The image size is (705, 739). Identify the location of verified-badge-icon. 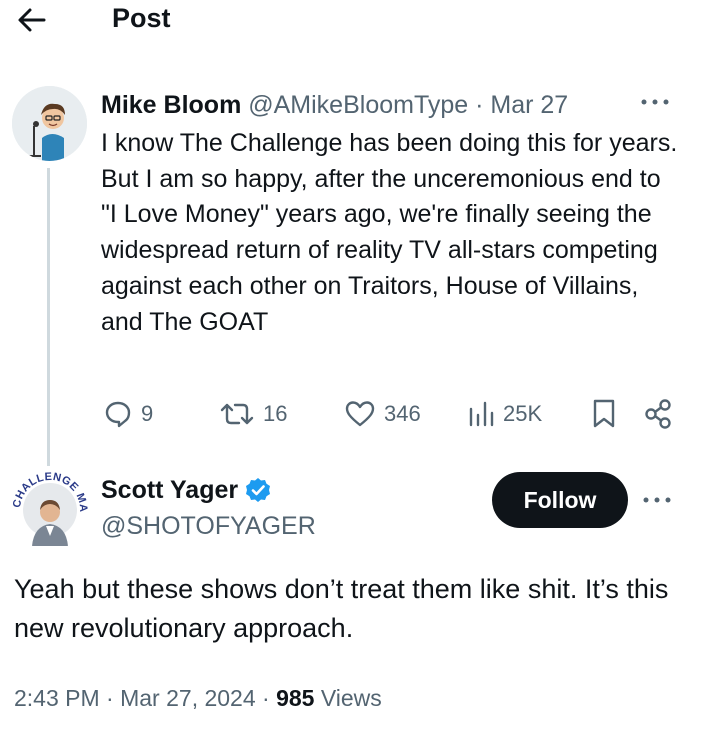
(258, 490).